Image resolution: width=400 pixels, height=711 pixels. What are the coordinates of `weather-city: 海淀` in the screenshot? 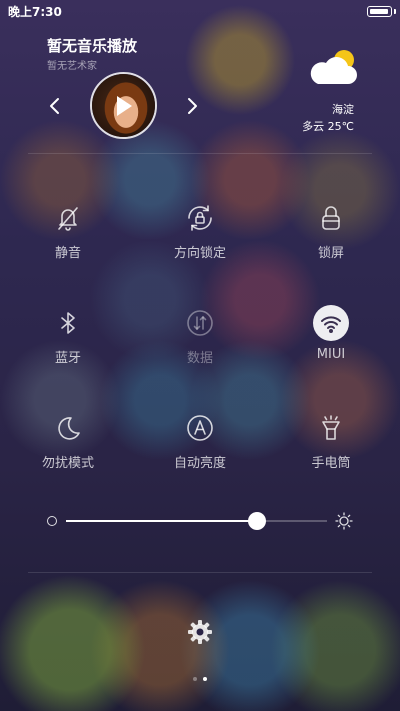 It's located at (343, 109).